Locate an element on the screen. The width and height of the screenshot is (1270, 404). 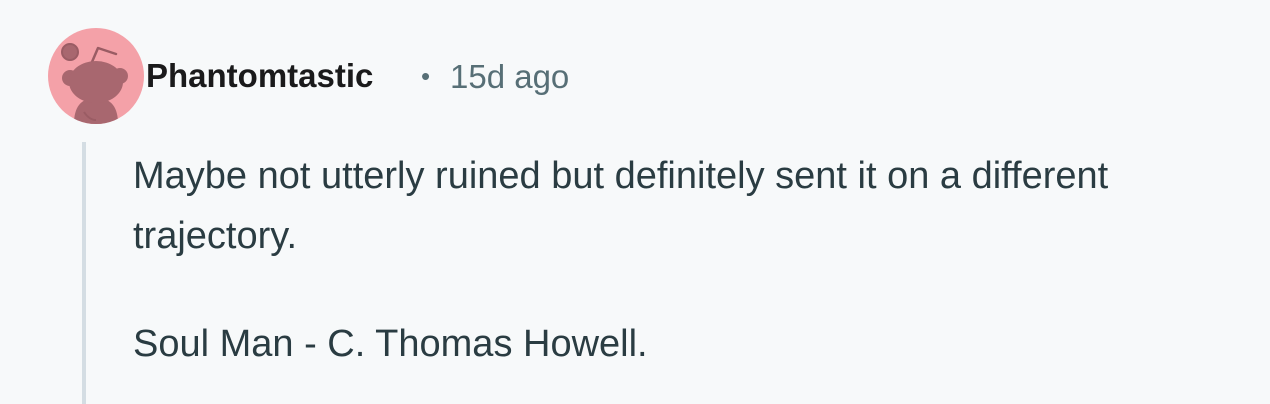
thread-collapse-line is located at coordinates (84, 273).